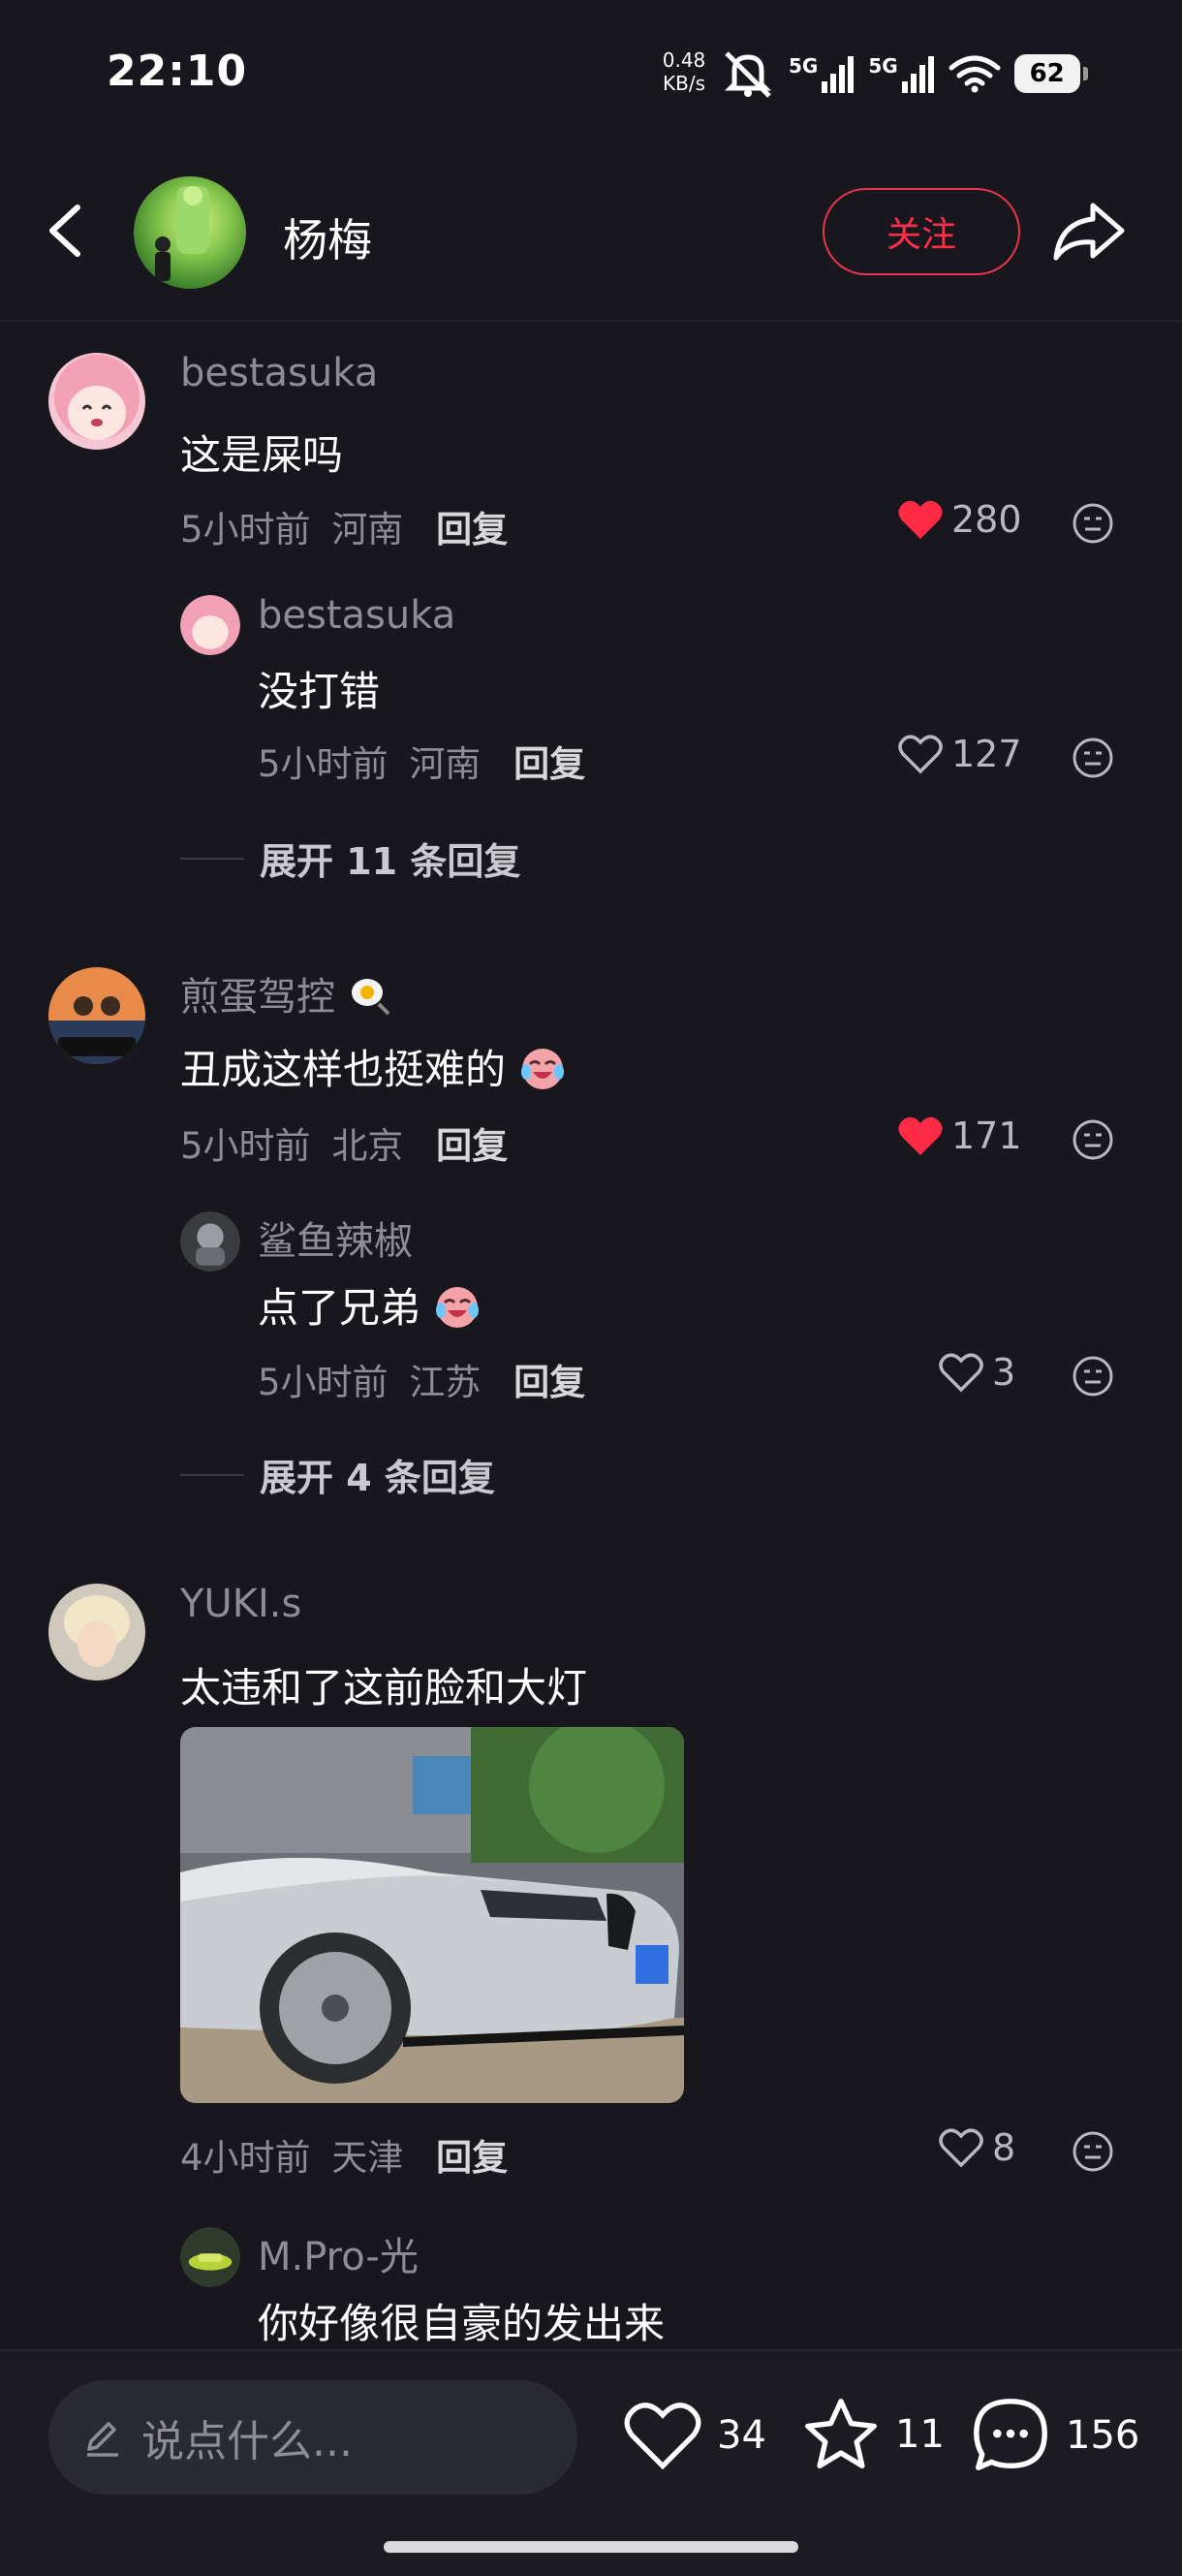 The width and height of the screenshot is (1182, 2576). Describe the element at coordinates (742, 2435) in the screenshot. I see `post-like-count: 34` at that location.